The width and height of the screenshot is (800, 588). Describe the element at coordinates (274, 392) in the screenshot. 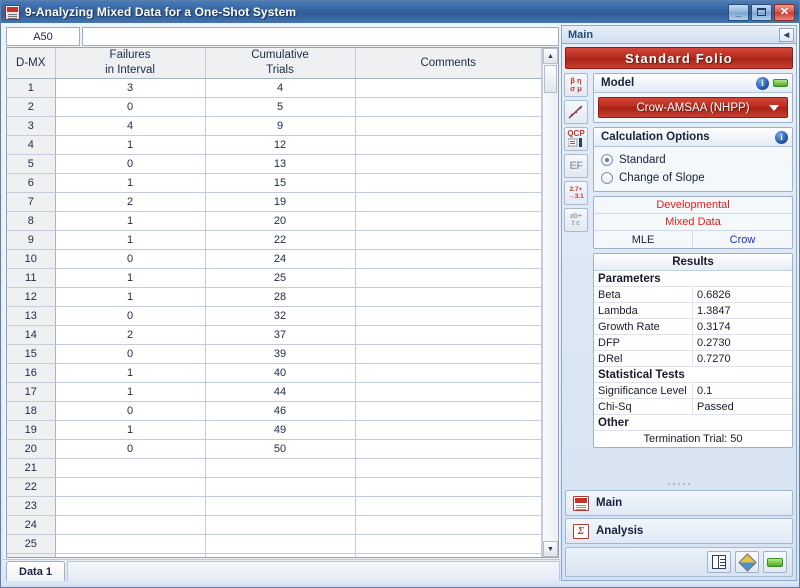

I see `table-row: 17 1 44` at that location.